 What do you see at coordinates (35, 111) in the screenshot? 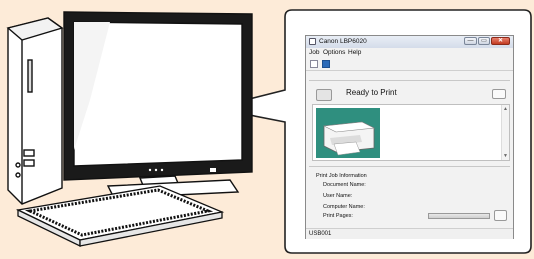
I see `tower-pc` at bounding box center [35, 111].